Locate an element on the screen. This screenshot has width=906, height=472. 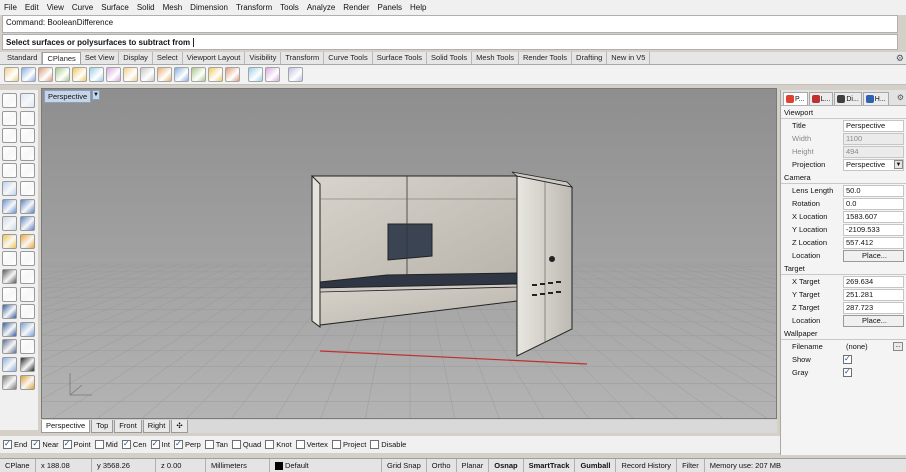
previous-cplane-icon is located at coordinates (198, 74).